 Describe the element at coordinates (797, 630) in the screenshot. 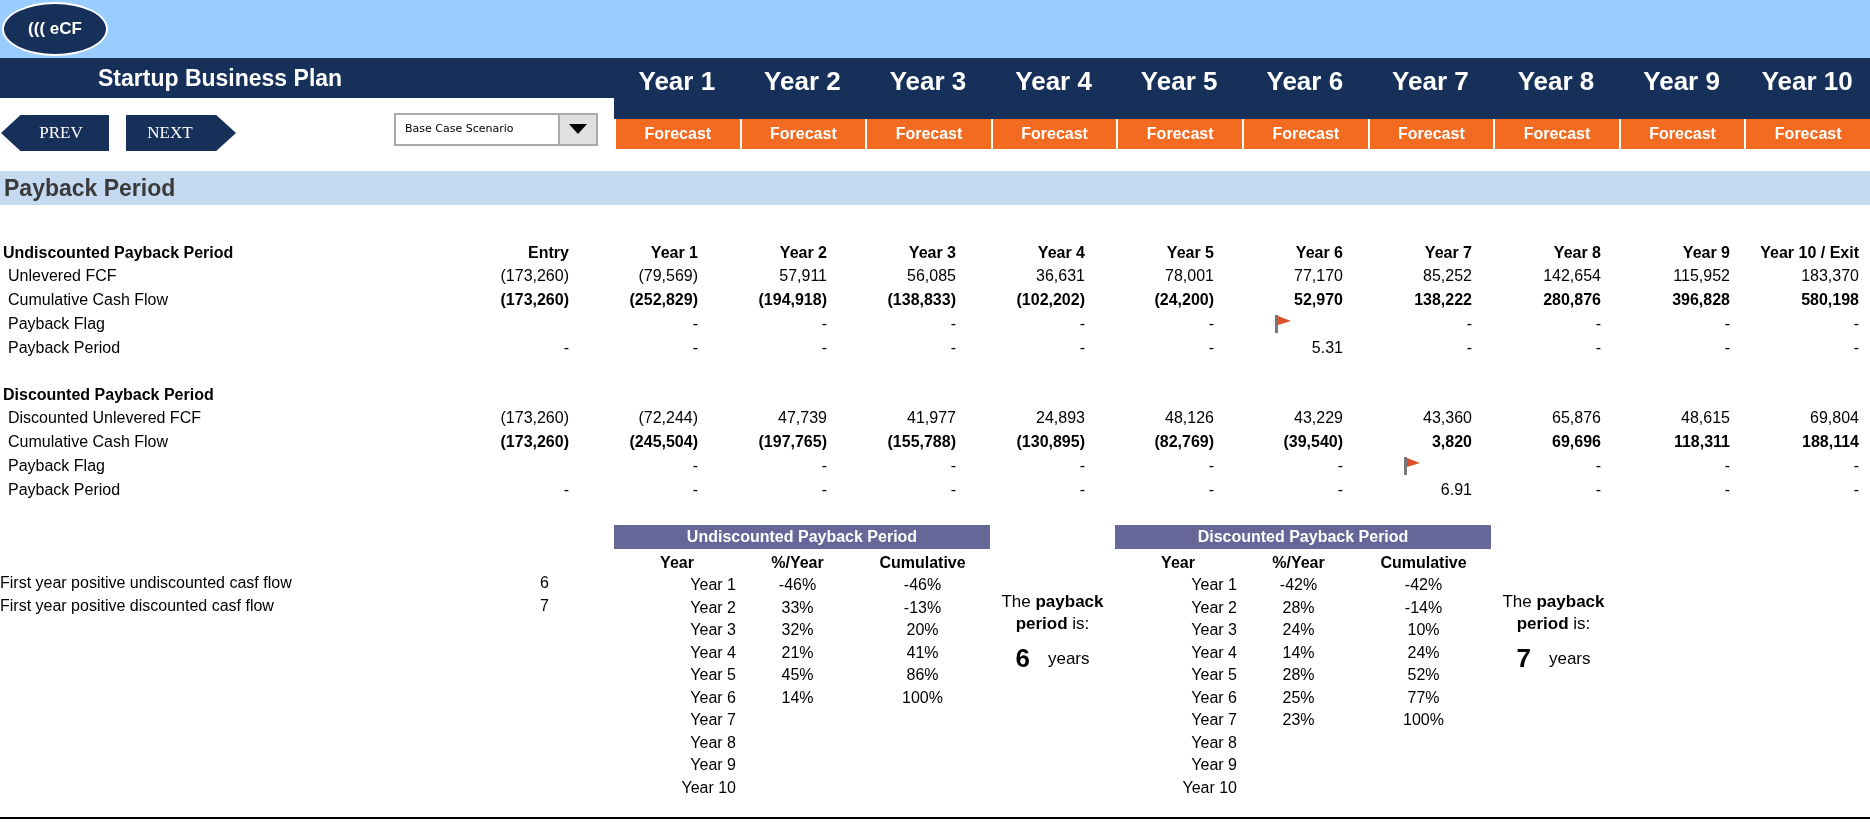

I see `table-cell-text: 32%` at that location.